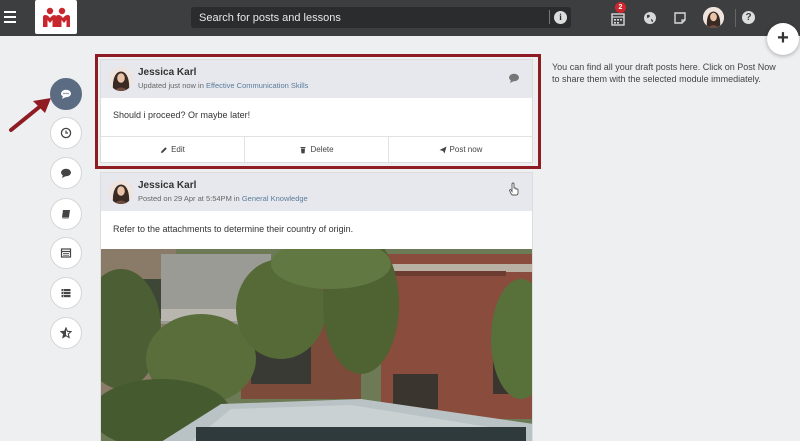 The width and height of the screenshot is (800, 441). I want to click on rail-starred-button, so click(66, 333).